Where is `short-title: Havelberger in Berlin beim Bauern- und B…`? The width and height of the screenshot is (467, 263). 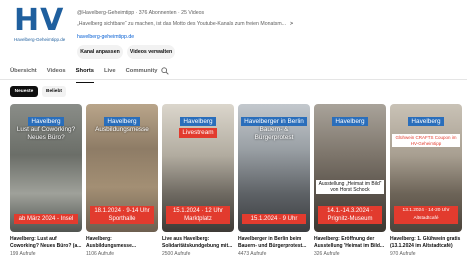 short-title: Havelberger in Berlin beim Bauern- und B… is located at coordinates (274, 242).